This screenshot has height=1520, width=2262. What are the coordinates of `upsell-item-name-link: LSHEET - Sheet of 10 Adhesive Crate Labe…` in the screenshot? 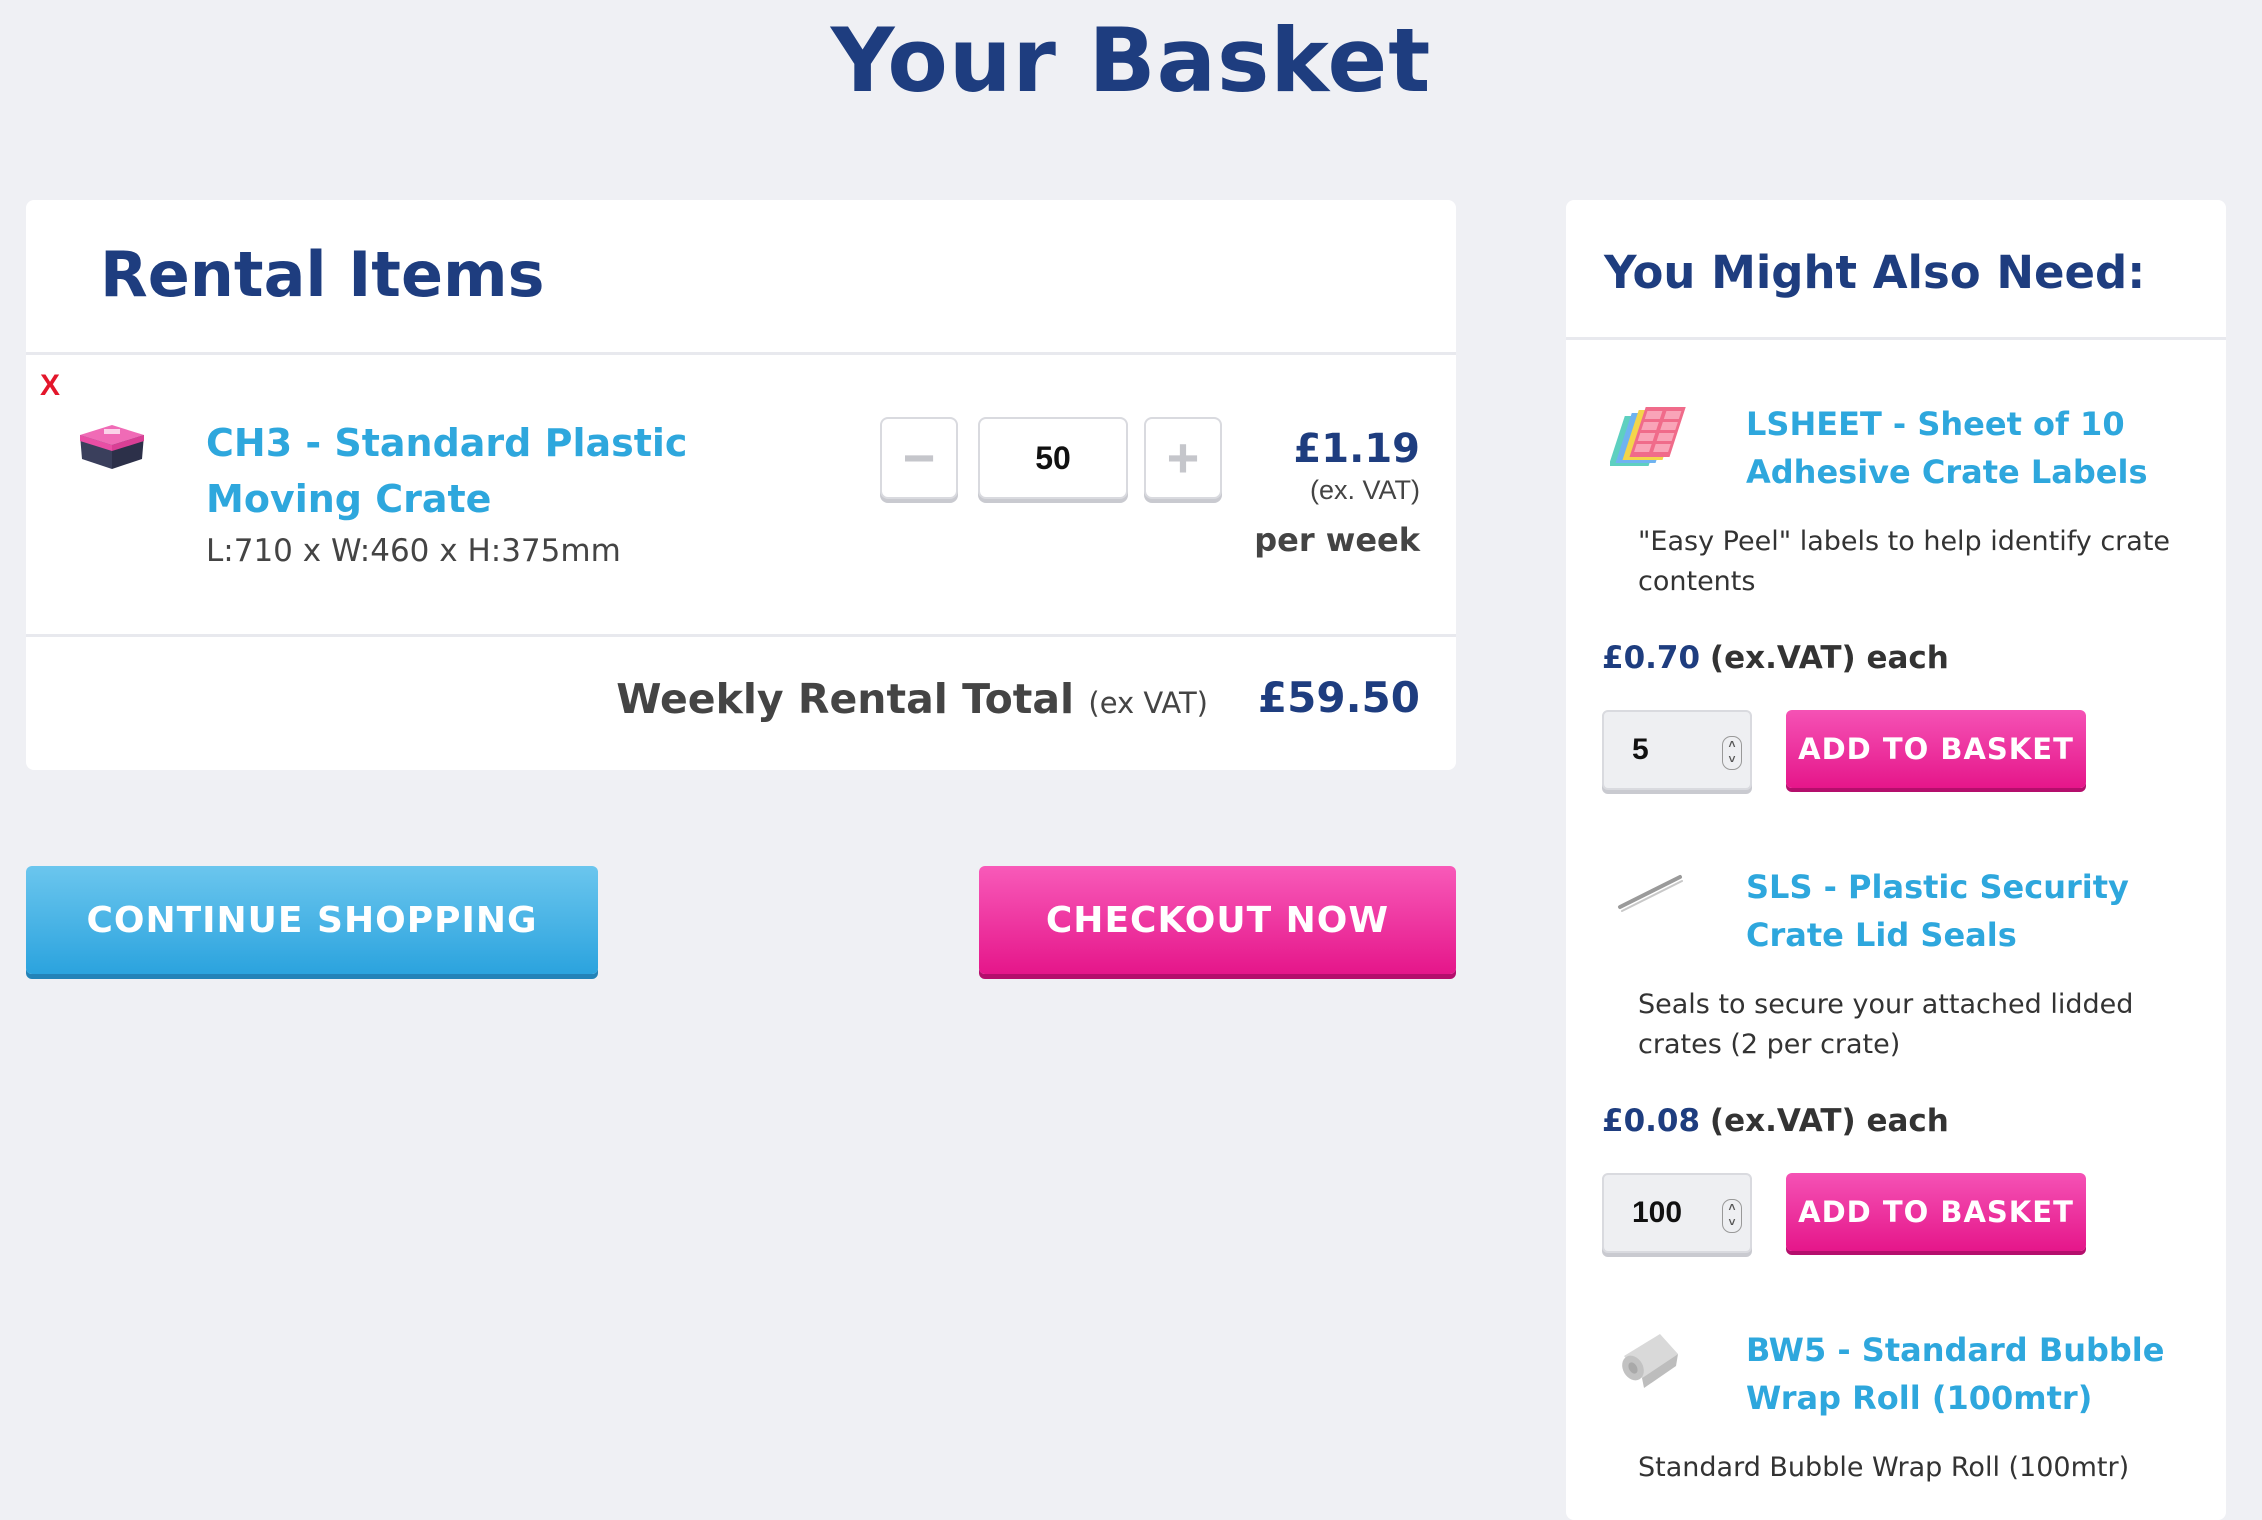 It's located at (1976, 448).